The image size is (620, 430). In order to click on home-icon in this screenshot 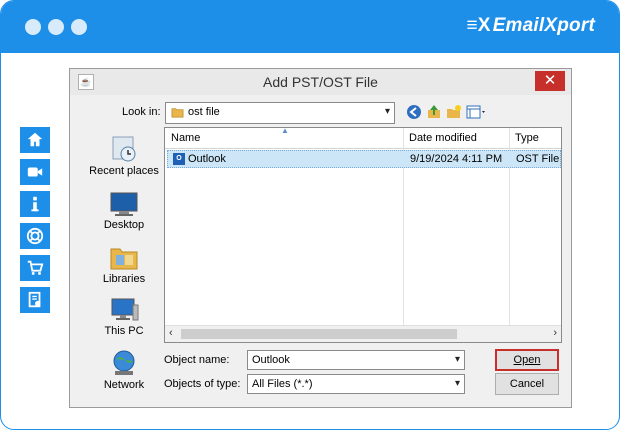, I will do `click(35, 139)`.